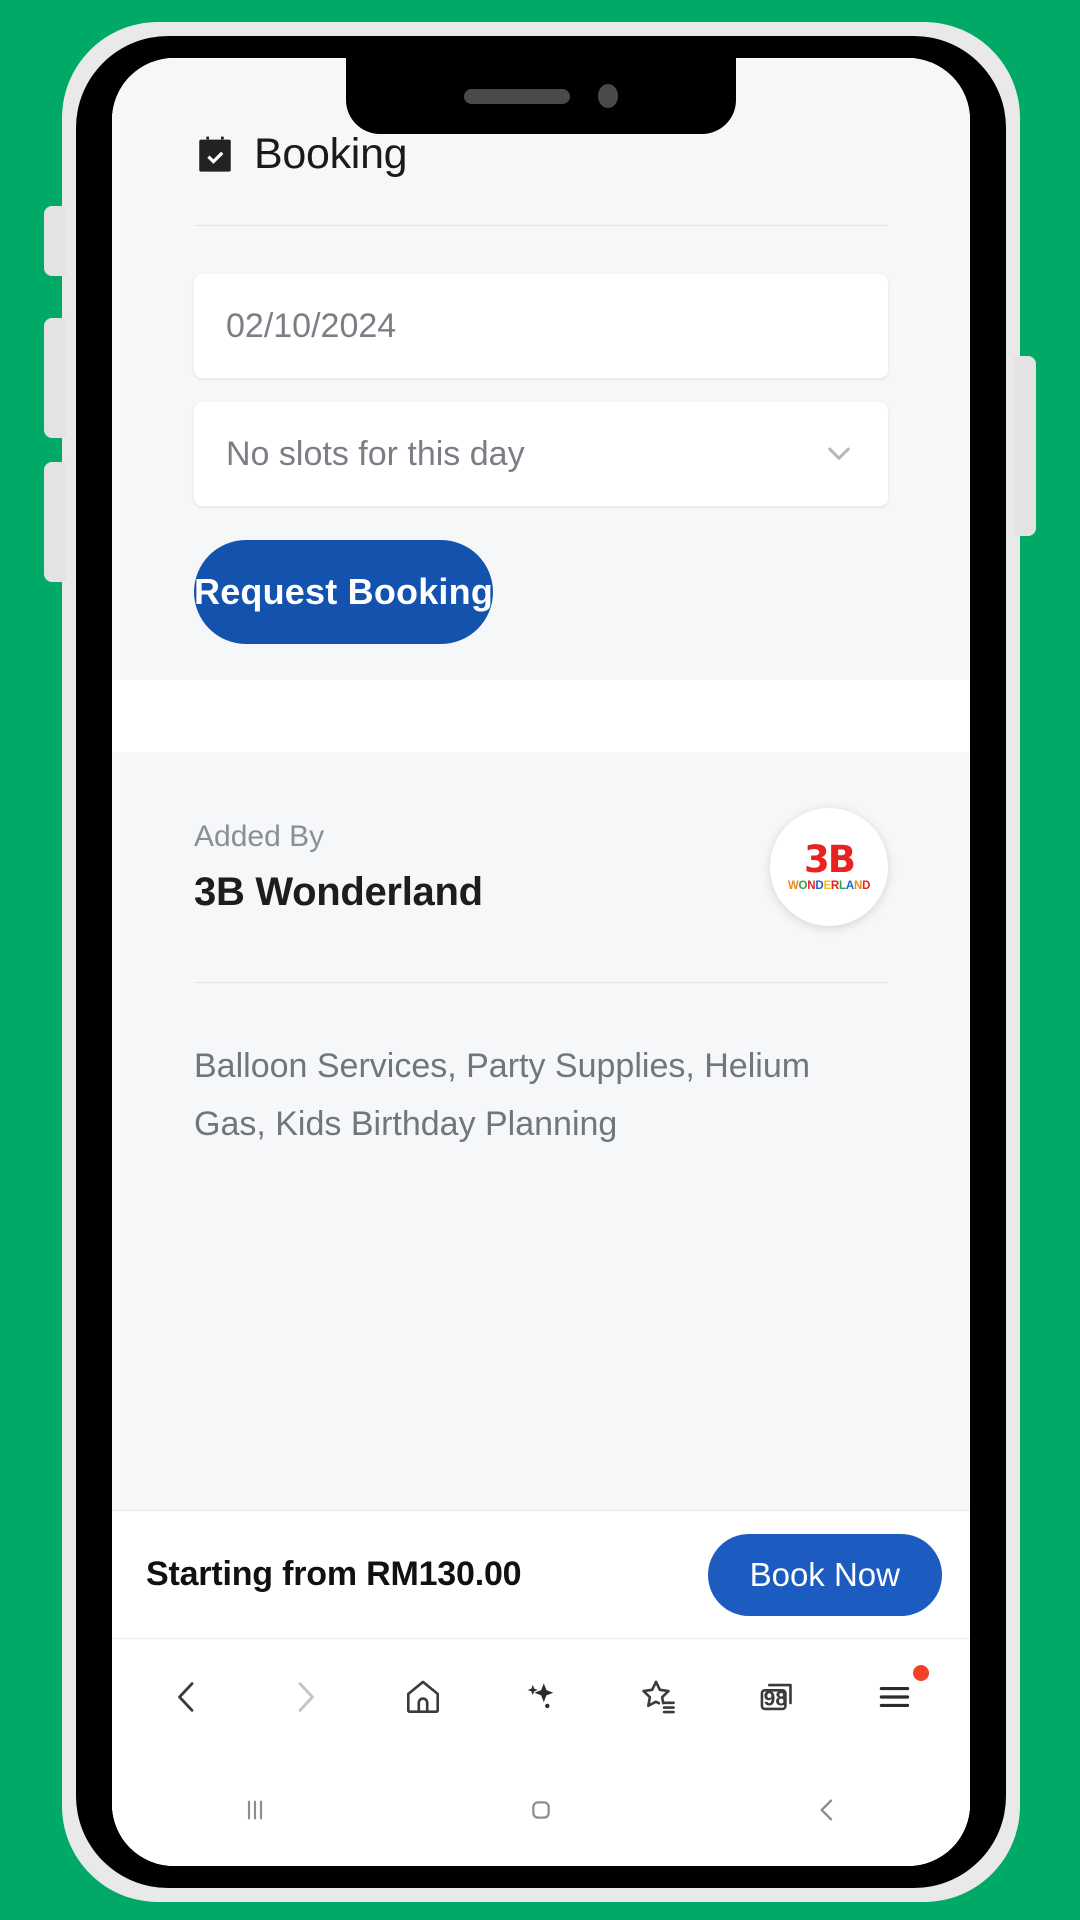 The width and height of the screenshot is (1080, 1920). Describe the element at coordinates (839, 453) in the screenshot. I see `chevron-down-icon` at that location.